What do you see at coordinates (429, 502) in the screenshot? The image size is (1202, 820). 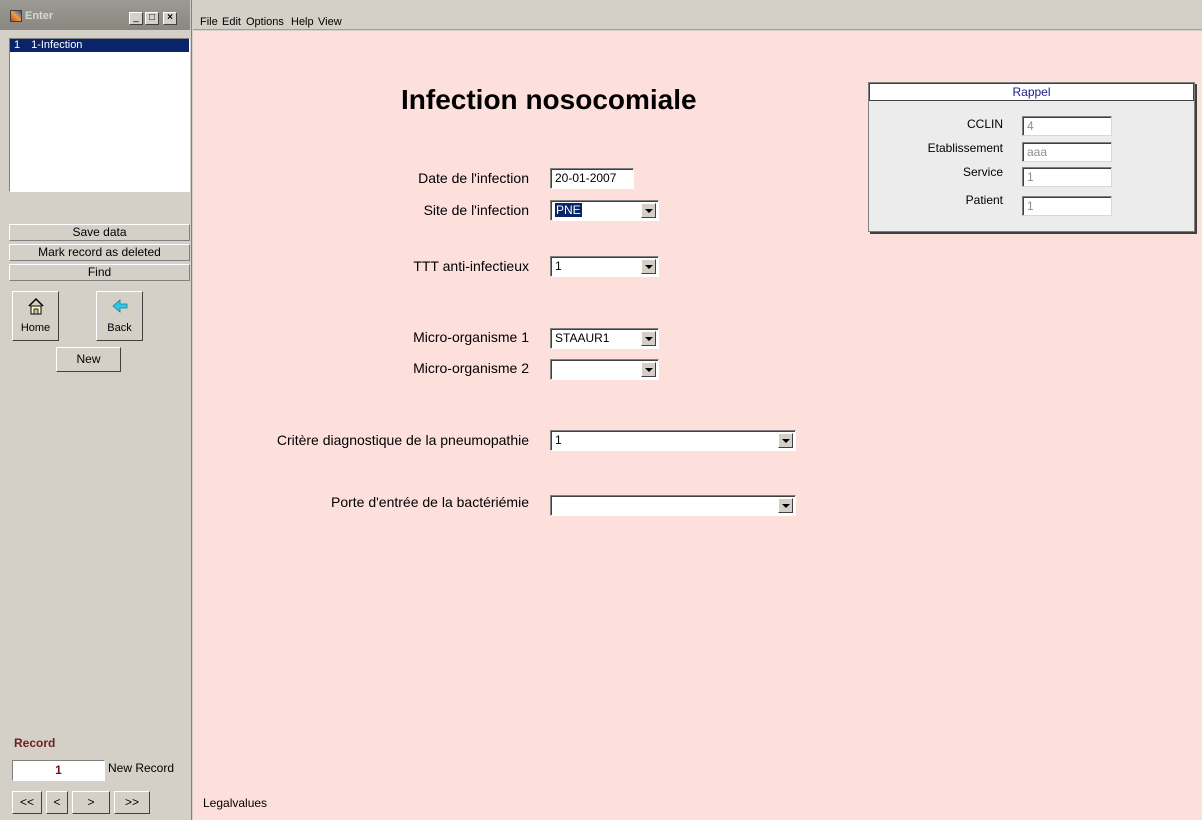 I see `porte-label: Porte d'entrée de la bactériémie` at bounding box center [429, 502].